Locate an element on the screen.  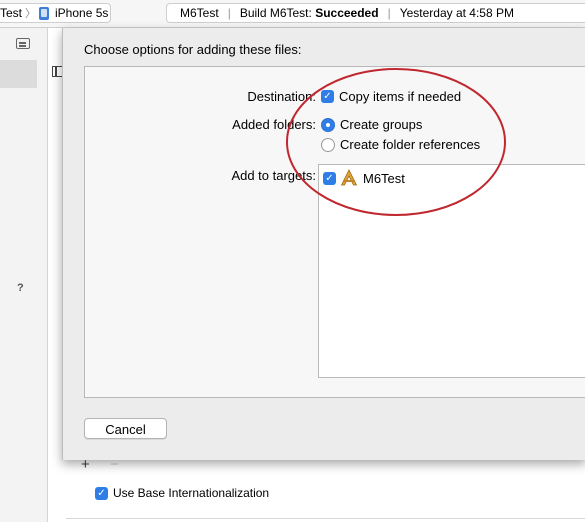
destination-label: Destination: is located at coordinates (281, 96).